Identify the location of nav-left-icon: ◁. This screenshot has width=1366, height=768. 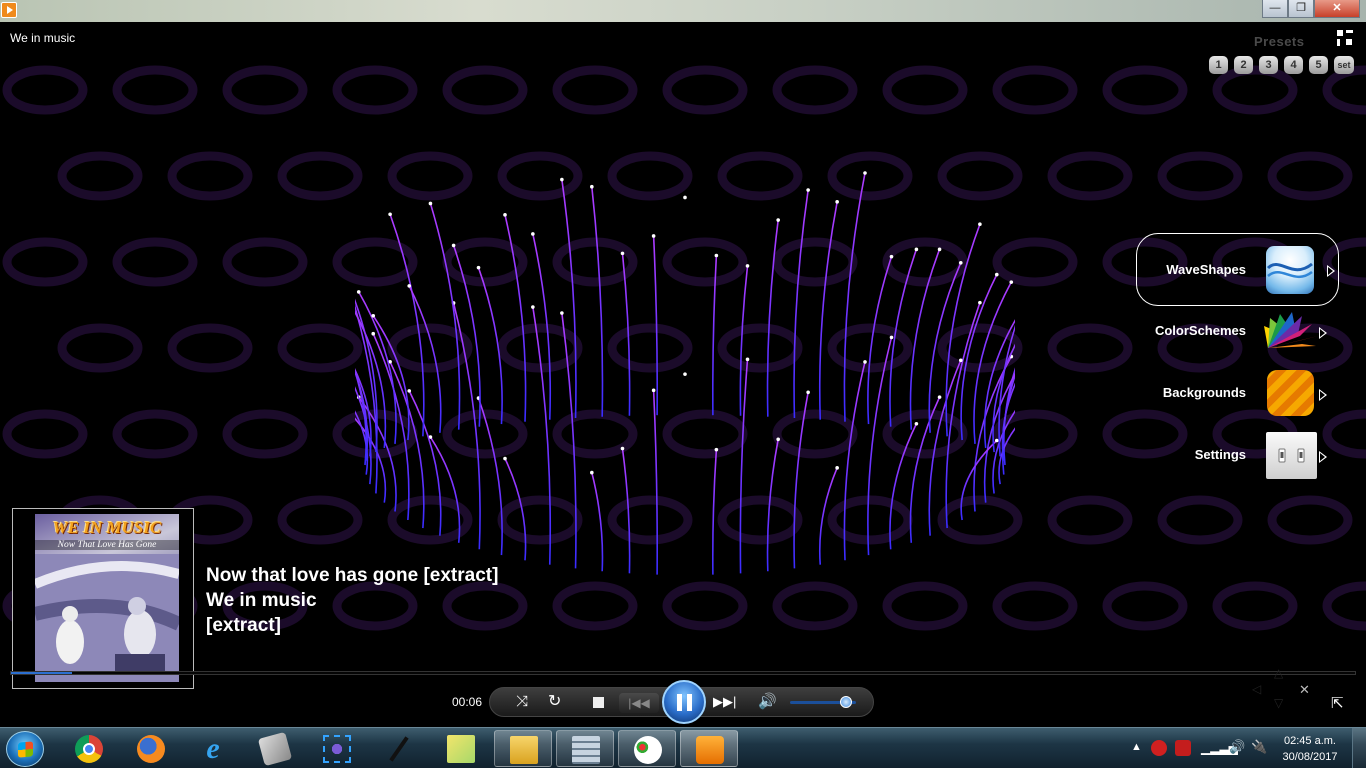
(1256, 689).